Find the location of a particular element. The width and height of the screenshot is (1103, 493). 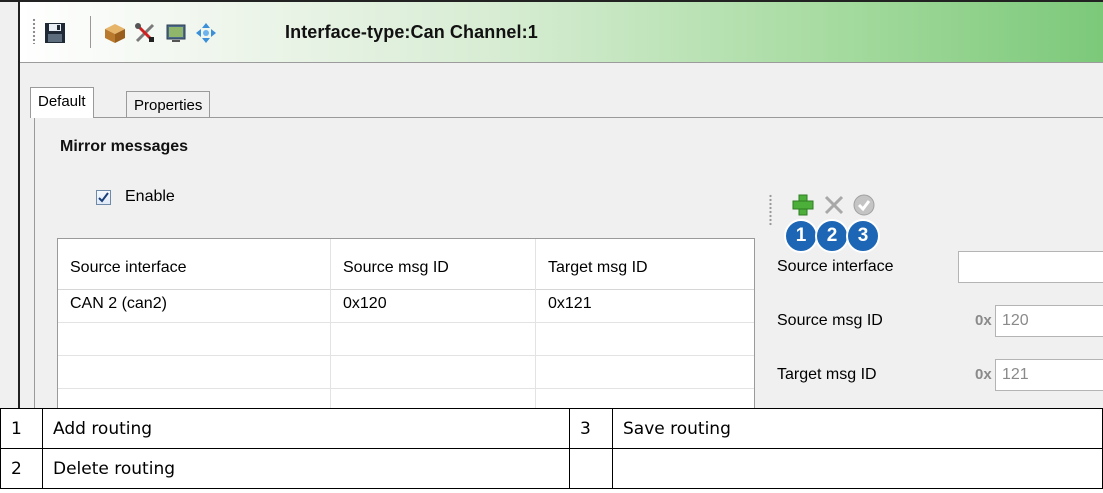

legend-number: 2 is located at coordinates (21, 468).